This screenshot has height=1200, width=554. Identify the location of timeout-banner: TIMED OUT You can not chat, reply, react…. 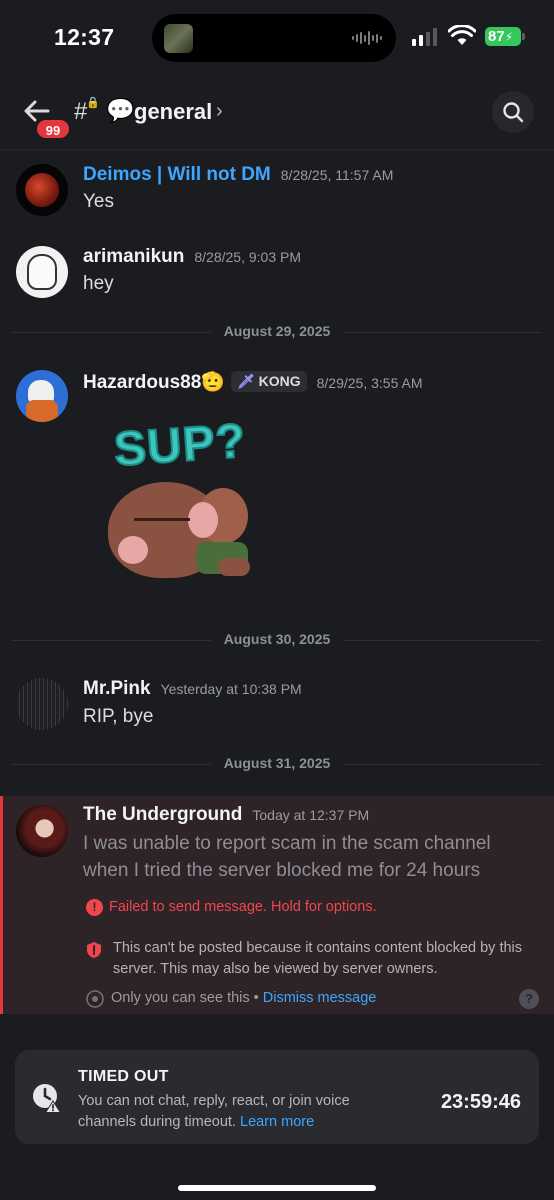
(277, 1097).